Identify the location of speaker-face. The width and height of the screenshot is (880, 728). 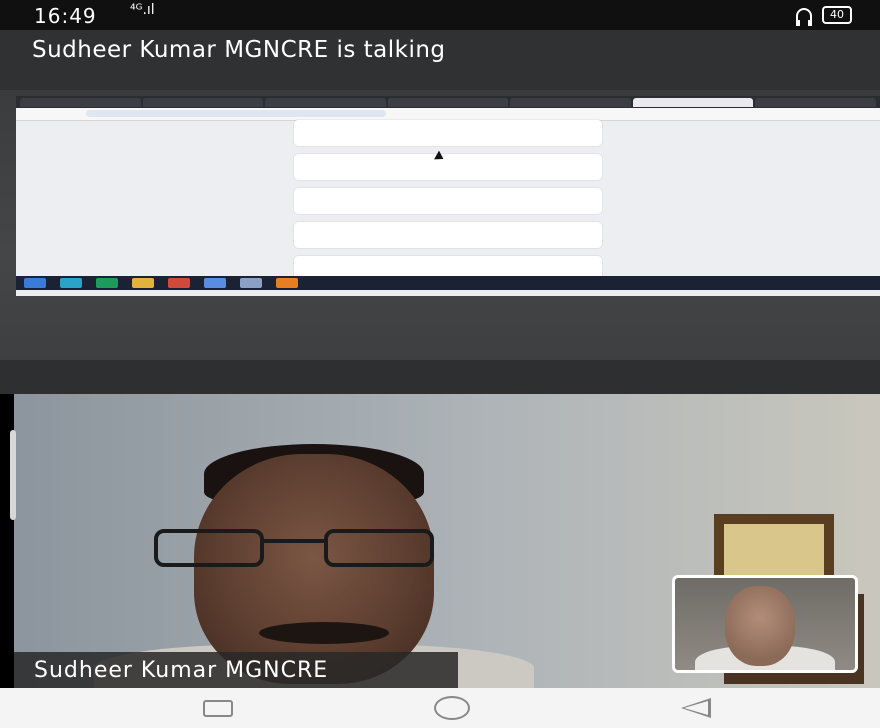
(314, 569).